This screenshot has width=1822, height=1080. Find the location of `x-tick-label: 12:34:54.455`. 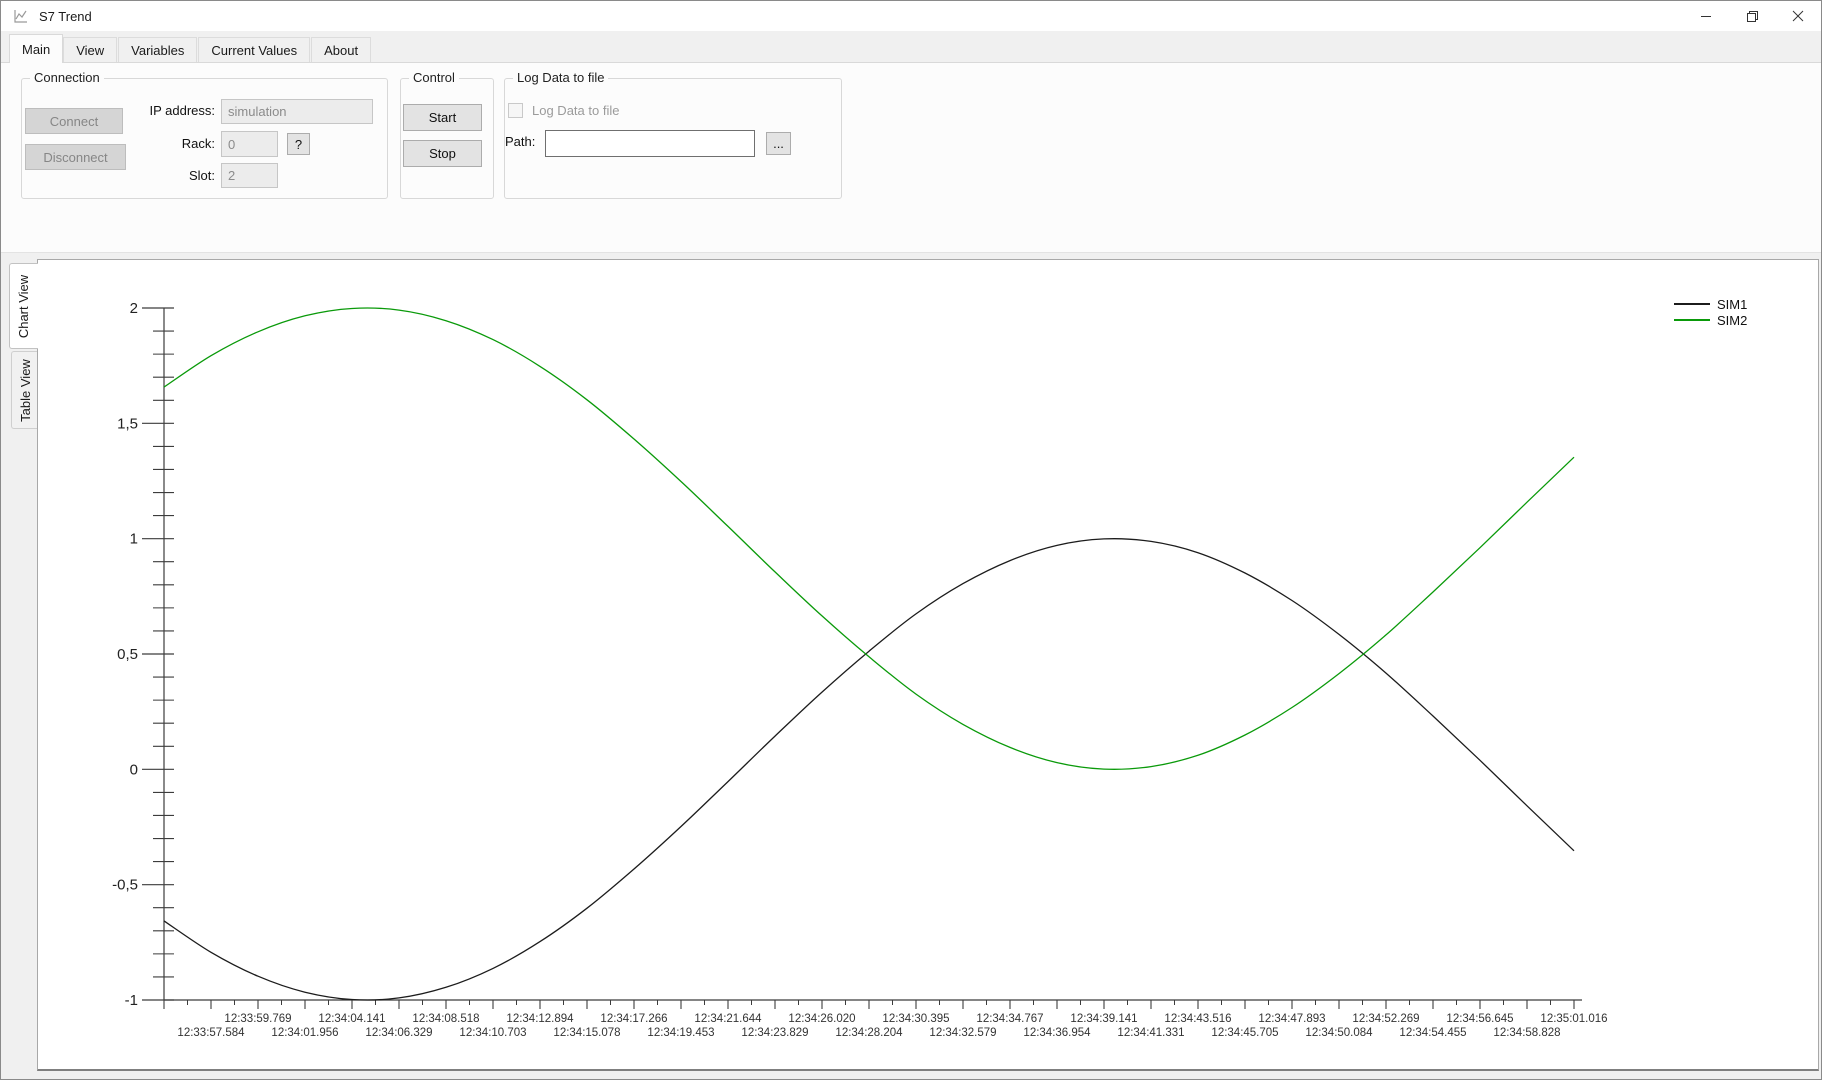

x-tick-label: 12:34:54.455 is located at coordinates (1432, 1033).